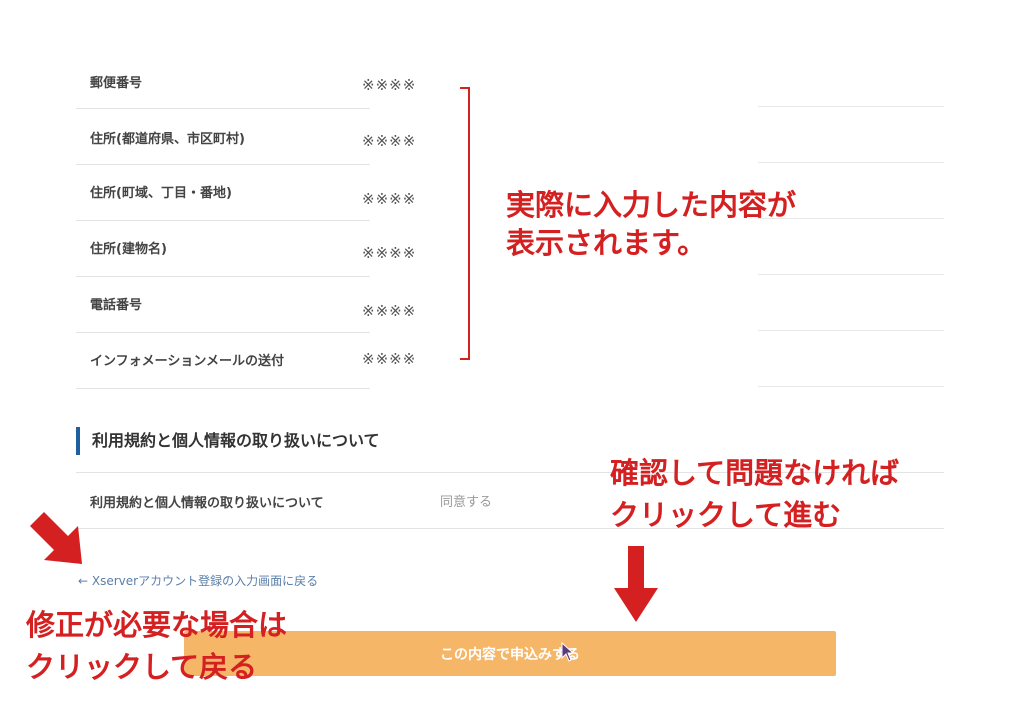 This screenshot has width=1024, height=724. Describe the element at coordinates (651, 205) in the screenshot. I see `annotation-line: 実際に入力した内容が` at that location.